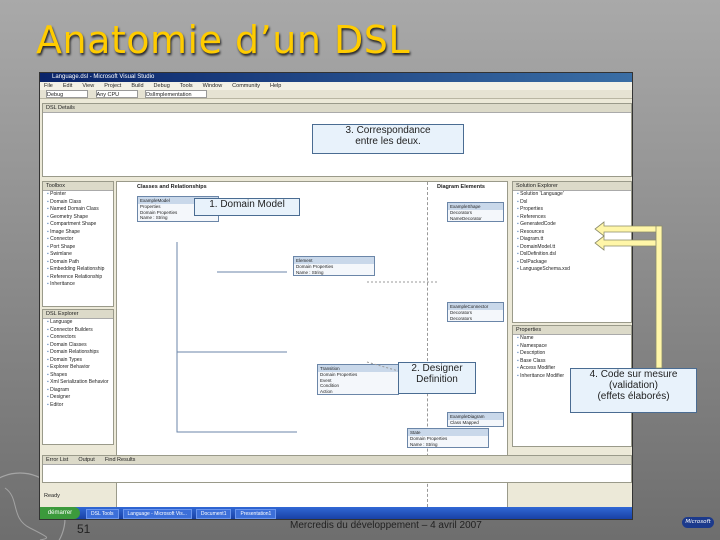 This screenshot has width=720, height=540. What do you see at coordinates (84, 529) in the screenshot?
I see `page-number: 51` at bounding box center [84, 529].